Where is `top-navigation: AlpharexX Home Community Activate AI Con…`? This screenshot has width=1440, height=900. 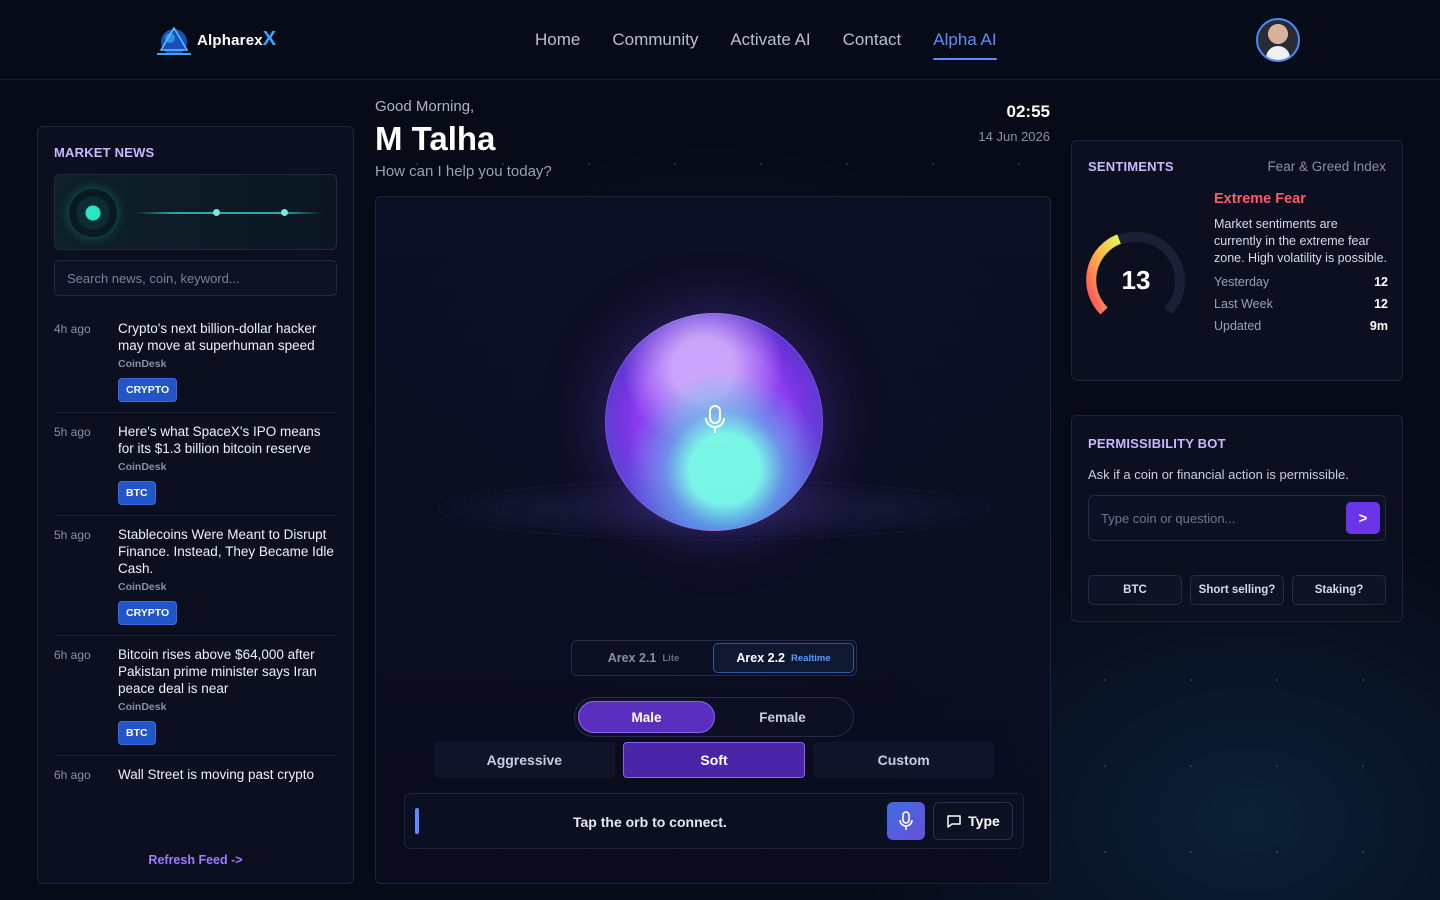
top-navigation: AlpharexX Home Community Activate AI Con… is located at coordinates (720, 40).